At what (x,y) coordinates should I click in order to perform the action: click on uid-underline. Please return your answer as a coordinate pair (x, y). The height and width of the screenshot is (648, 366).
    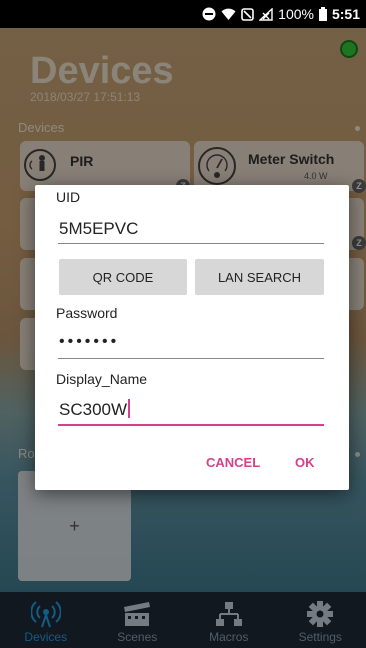
    Looking at the image, I should click on (191, 243).